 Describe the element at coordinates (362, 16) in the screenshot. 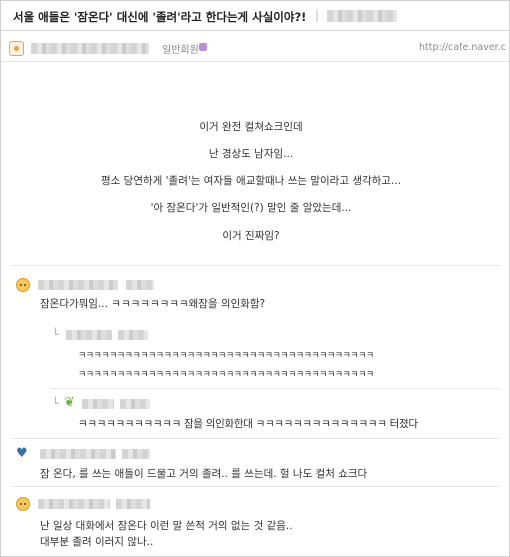

I see `blurred-cafe-name` at that location.